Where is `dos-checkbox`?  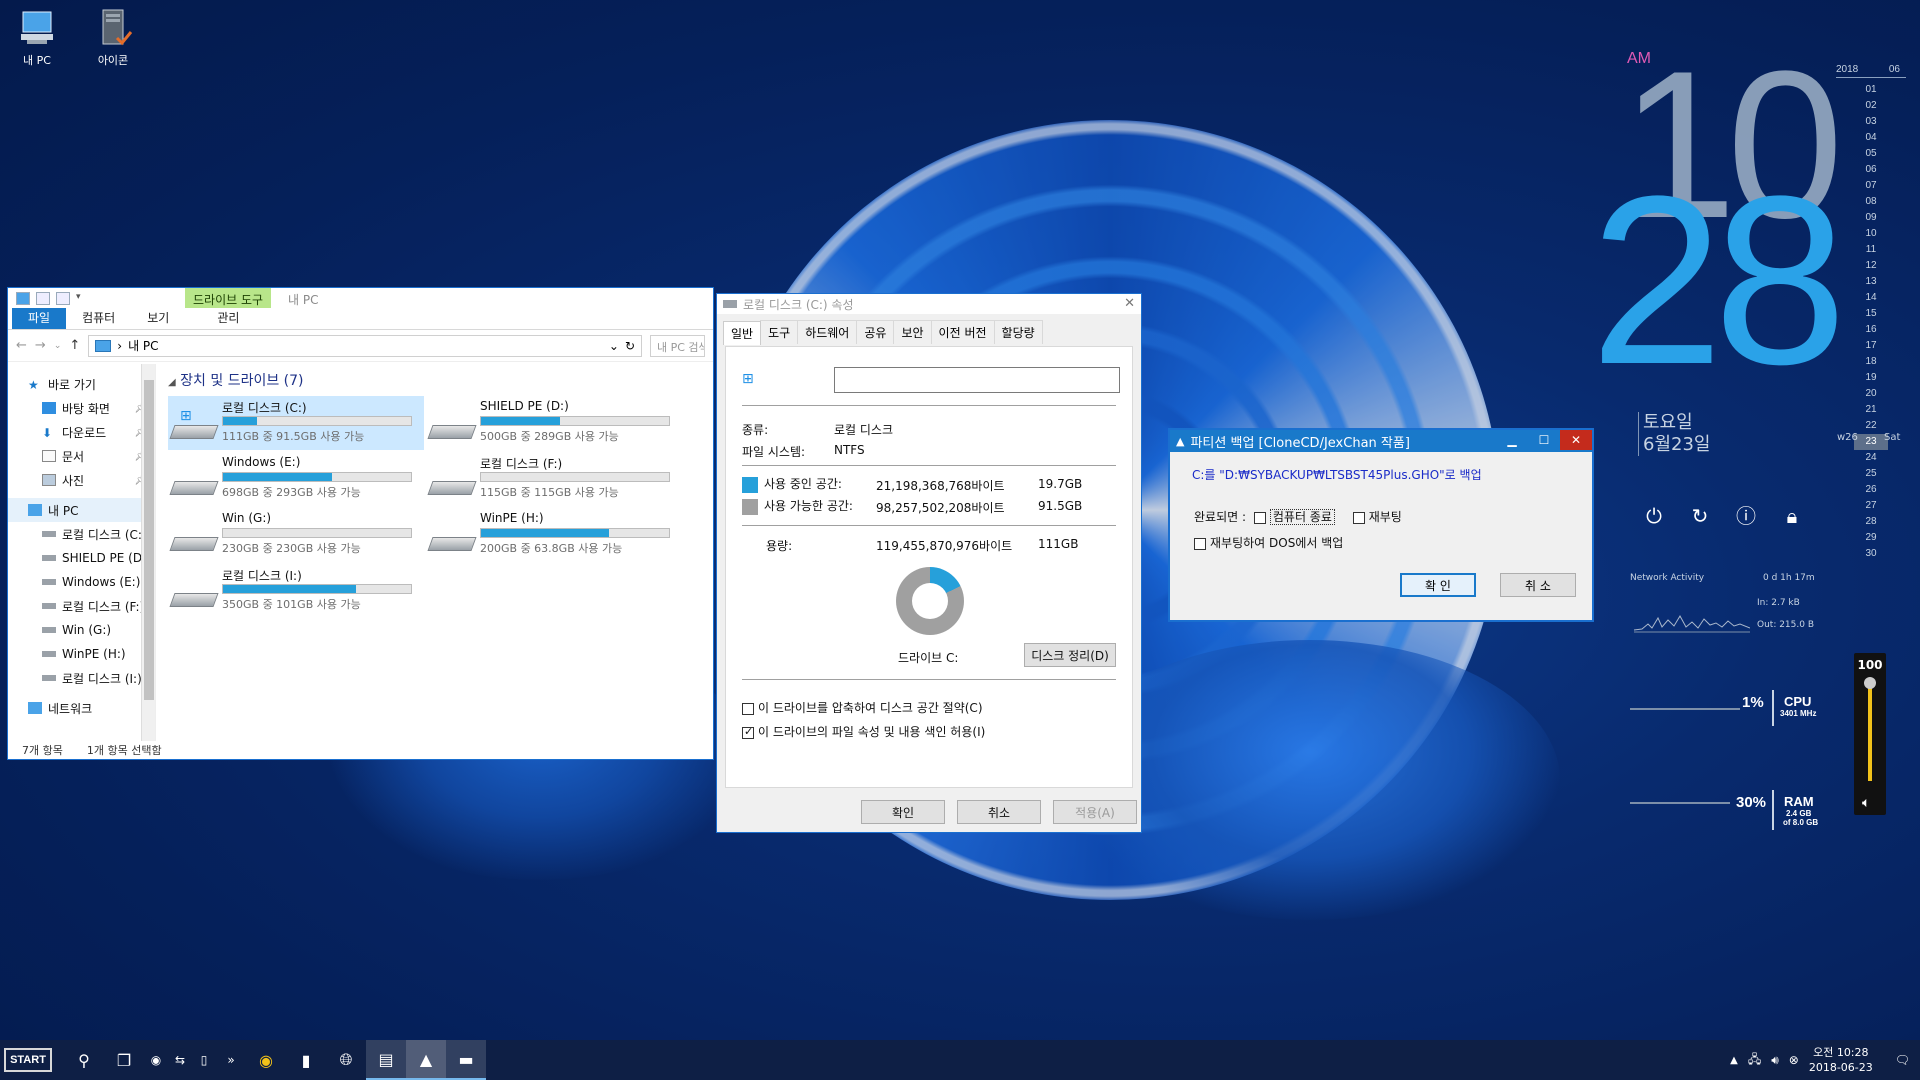
dos-checkbox is located at coordinates (1200, 543).